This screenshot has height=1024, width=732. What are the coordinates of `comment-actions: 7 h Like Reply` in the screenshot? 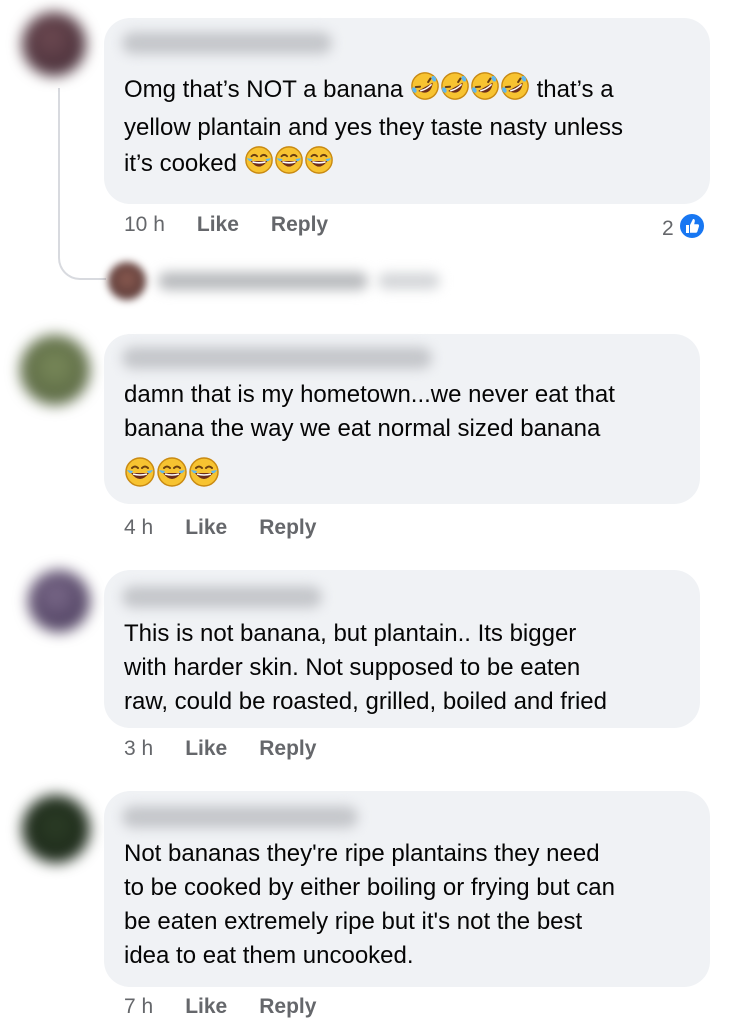 It's located at (236, 1007).